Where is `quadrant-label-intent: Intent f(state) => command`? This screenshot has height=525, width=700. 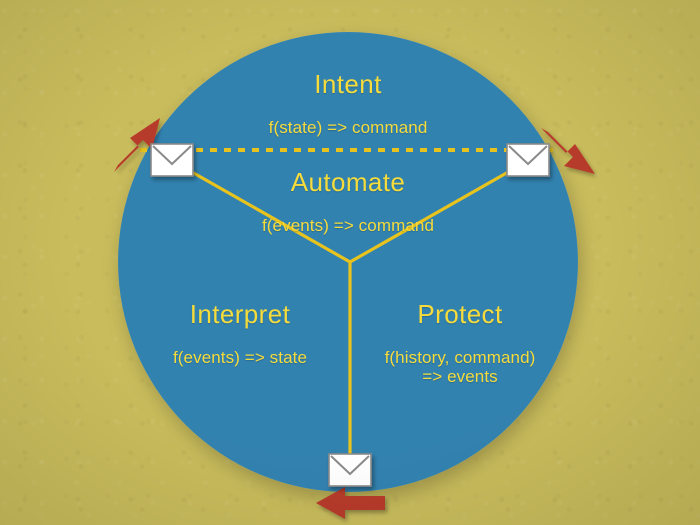
quadrant-label-intent: Intent f(state) => command is located at coordinates (348, 103).